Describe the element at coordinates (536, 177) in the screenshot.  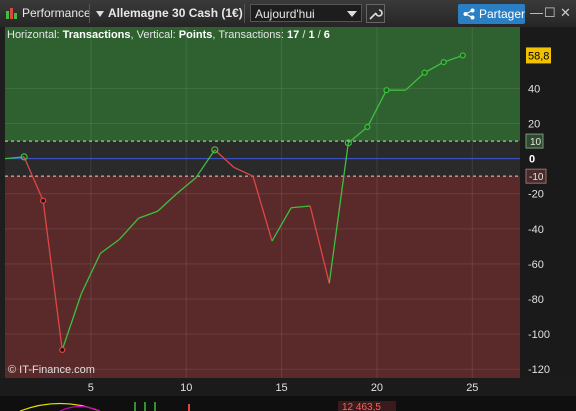
I see `lower-band-label: -10` at that location.